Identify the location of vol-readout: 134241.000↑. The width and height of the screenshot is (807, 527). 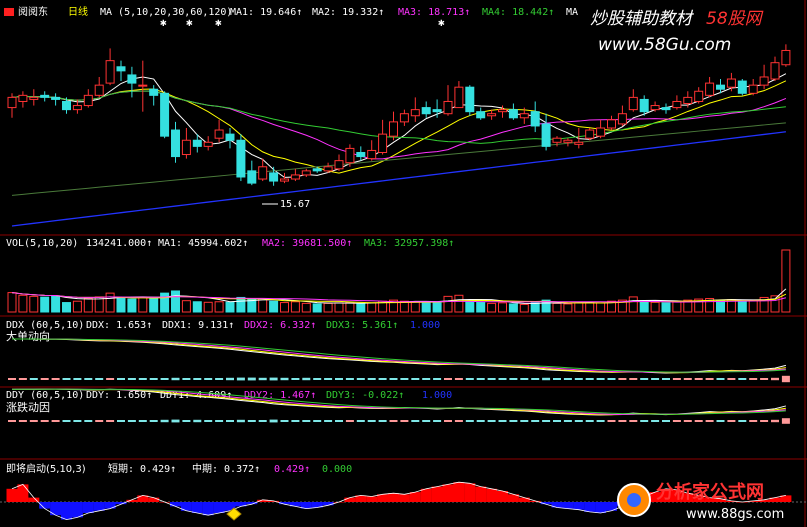
(119, 243).